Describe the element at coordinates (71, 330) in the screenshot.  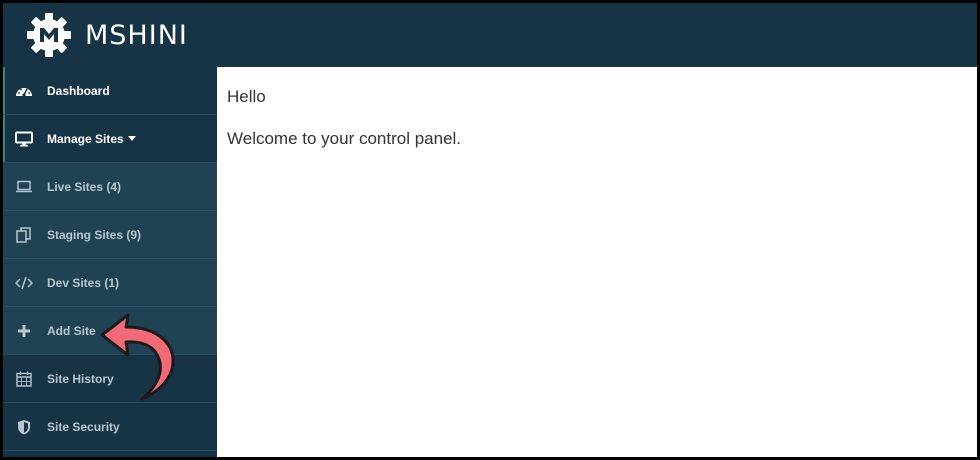
I see `sidebar-item-label: Add Site` at that location.